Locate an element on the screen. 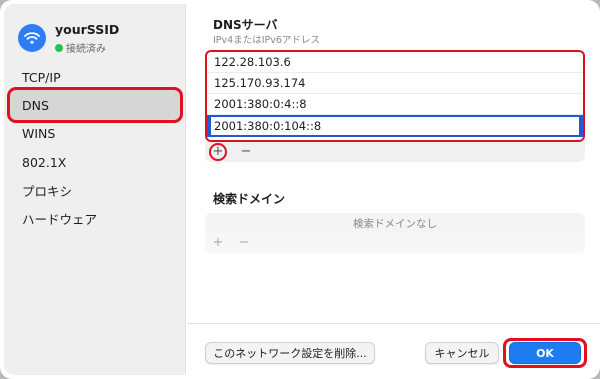 The image size is (600, 379). add-search-domain-button: + is located at coordinates (218, 243).